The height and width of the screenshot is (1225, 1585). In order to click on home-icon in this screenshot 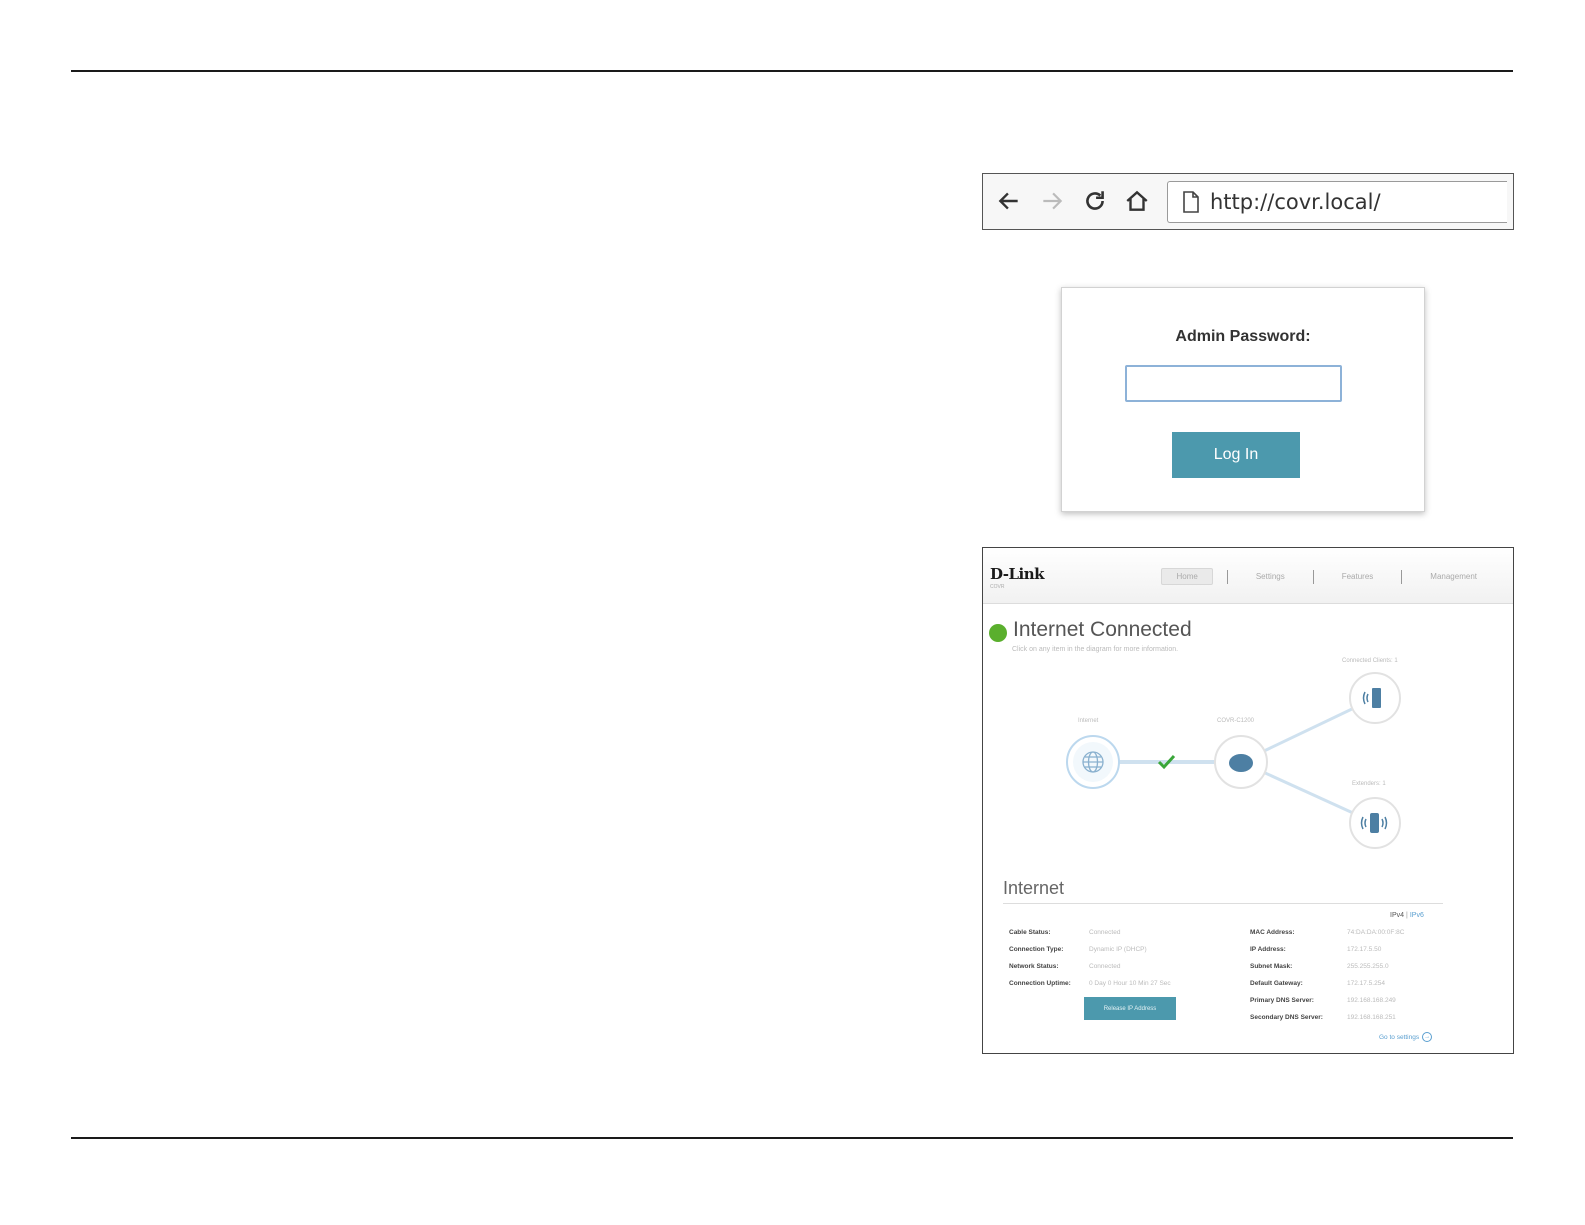, I will do `click(1137, 200)`.